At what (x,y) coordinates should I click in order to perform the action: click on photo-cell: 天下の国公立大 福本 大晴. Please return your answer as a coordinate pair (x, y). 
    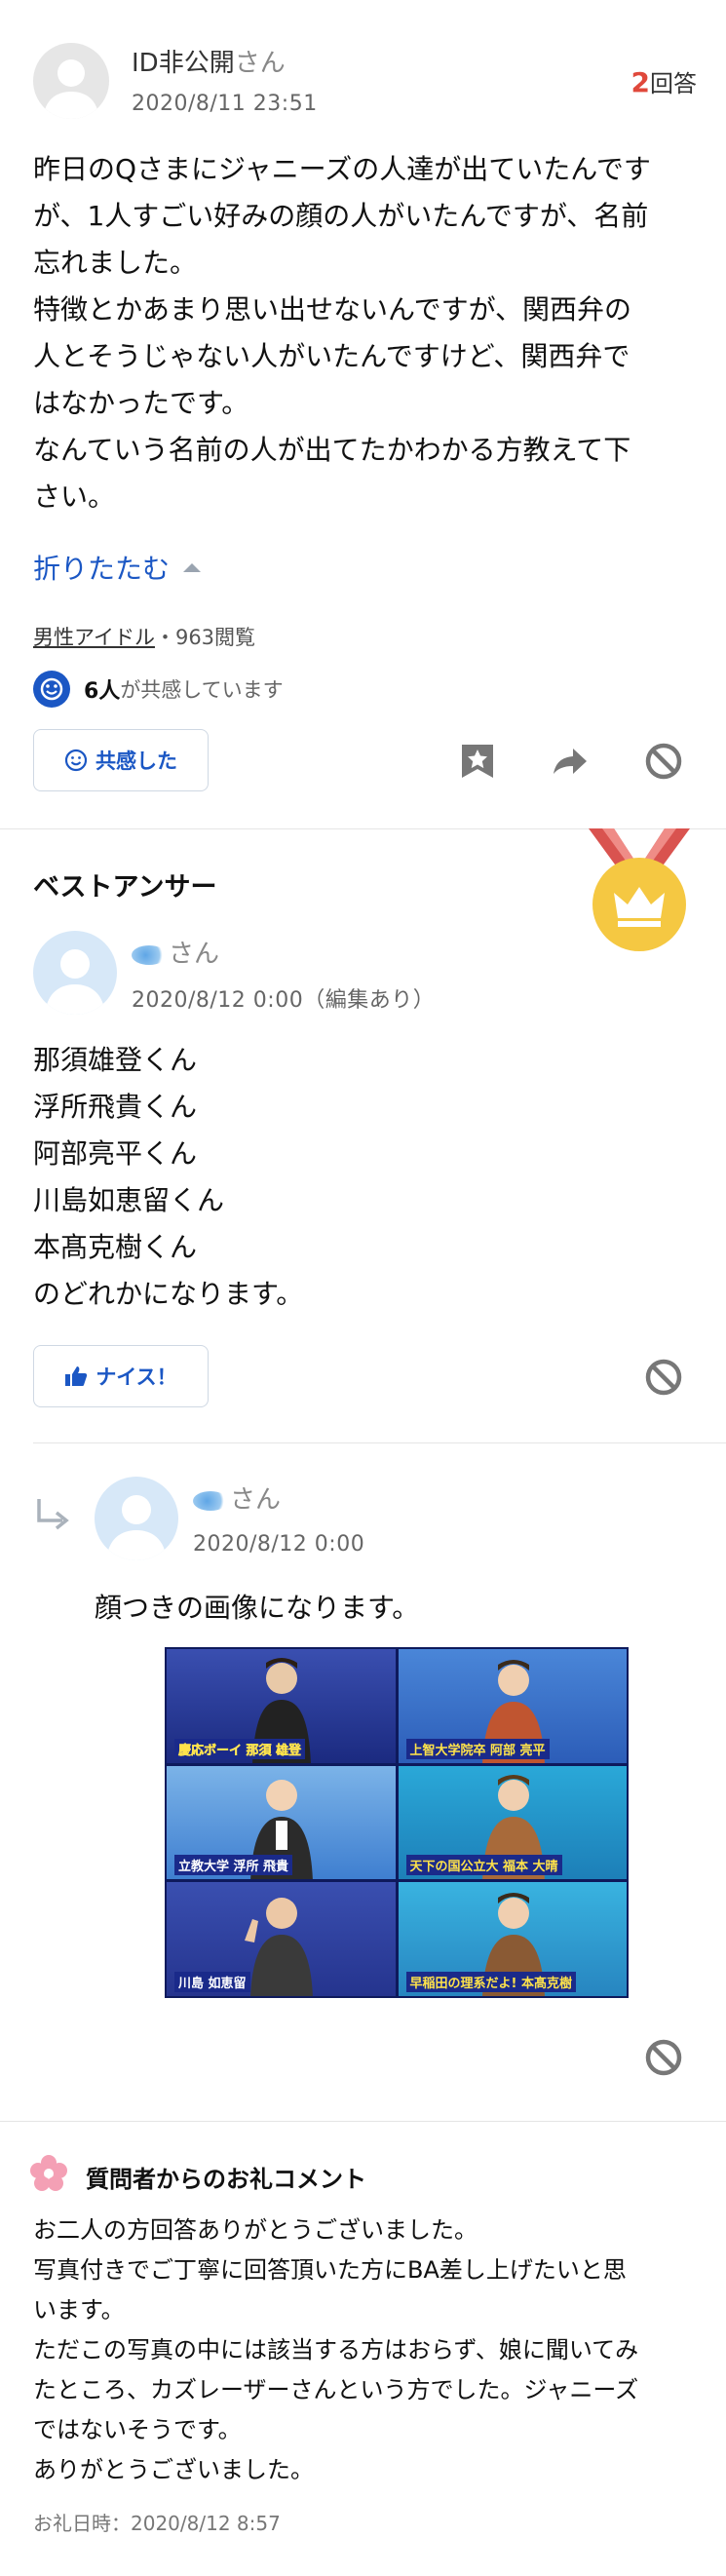
    Looking at the image, I should click on (512, 1822).